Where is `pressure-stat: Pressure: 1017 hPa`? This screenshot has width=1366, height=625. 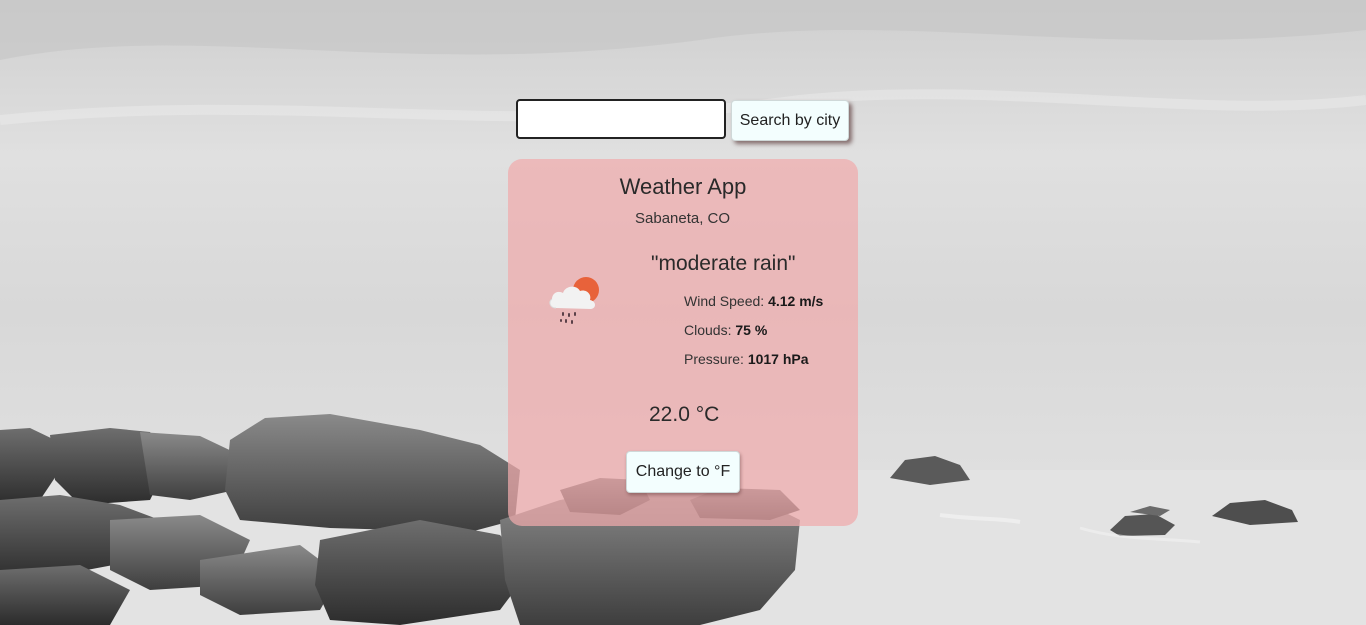
pressure-stat: Pressure: 1017 hPa is located at coordinates (746, 359).